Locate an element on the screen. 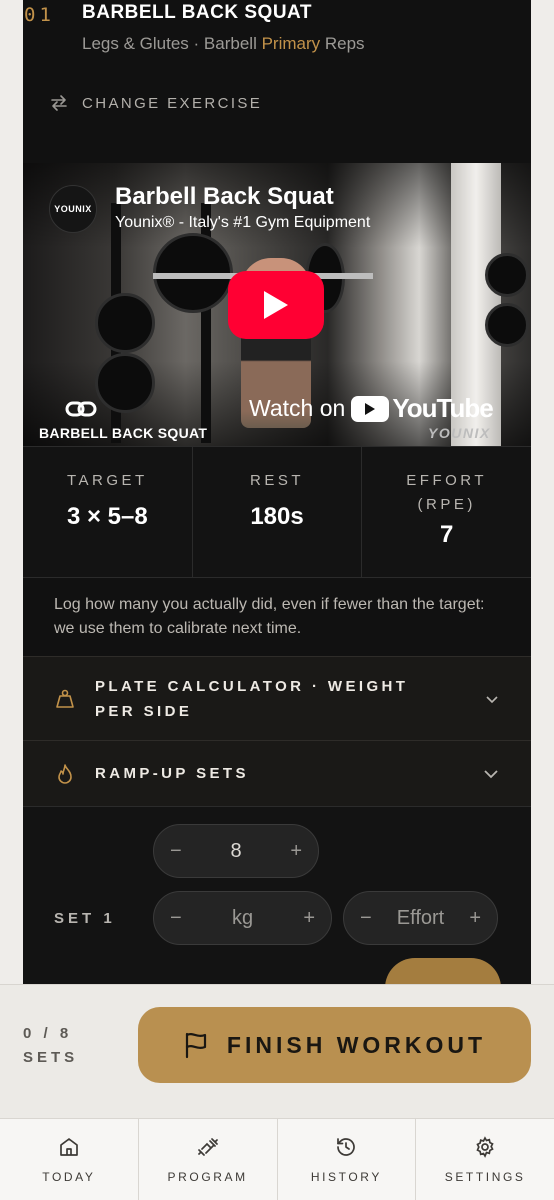 The image size is (554, 1200). exercise-index: 01 is located at coordinates (39, 15).